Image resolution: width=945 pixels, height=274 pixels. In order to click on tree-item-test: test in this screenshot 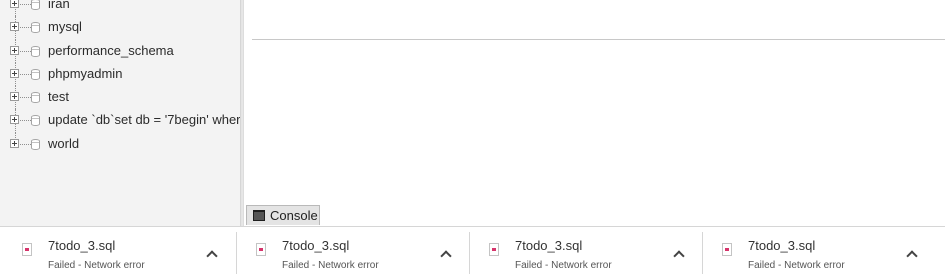, I will do `click(120, 98)`.